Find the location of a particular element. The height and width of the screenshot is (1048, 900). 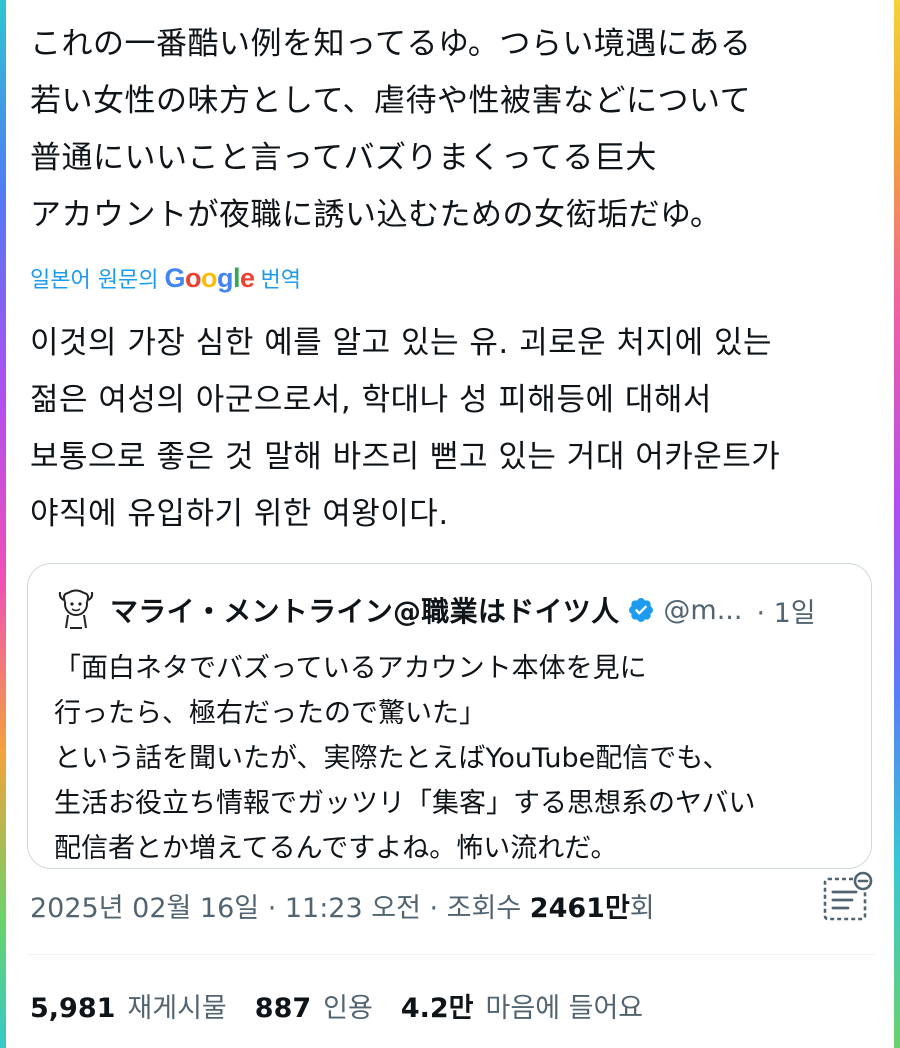

engagement-stats: 5,981 재게시물 887 인용 4.2만 마음에 들어요 is located at coordinates (350, 1005).